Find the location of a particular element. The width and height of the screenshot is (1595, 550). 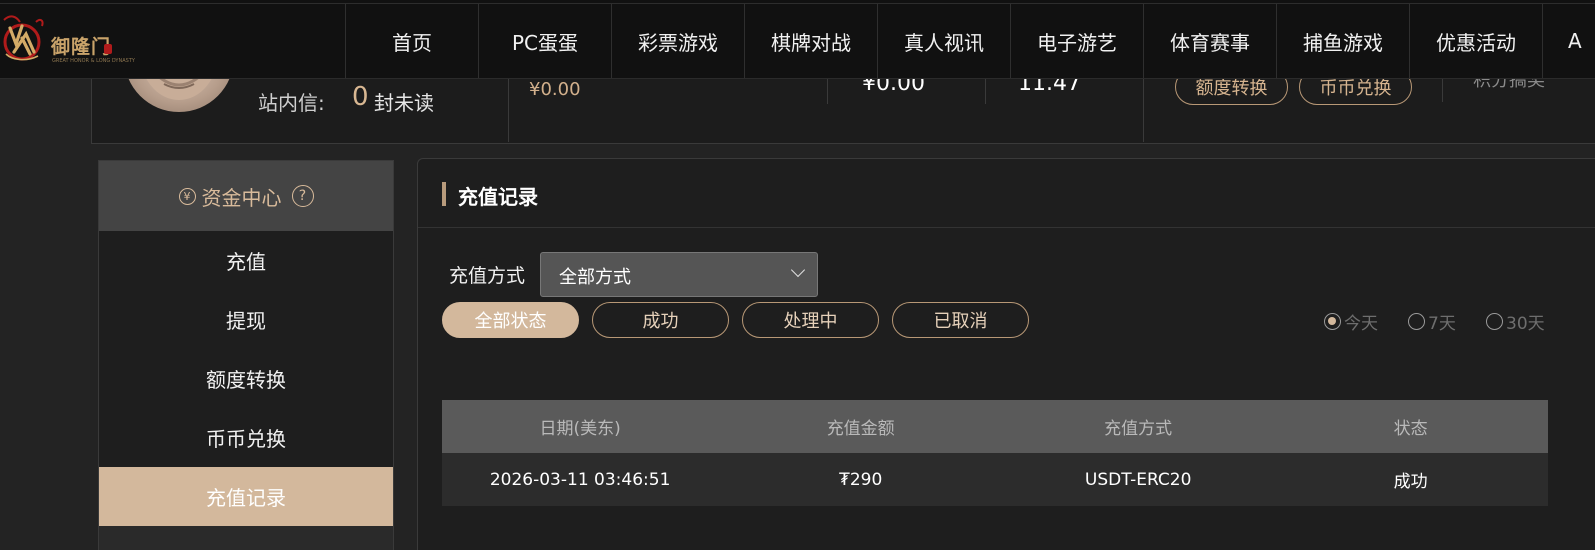

cell-date: 2026-03-11 03:46:51 is located at coordinates (580, 479).